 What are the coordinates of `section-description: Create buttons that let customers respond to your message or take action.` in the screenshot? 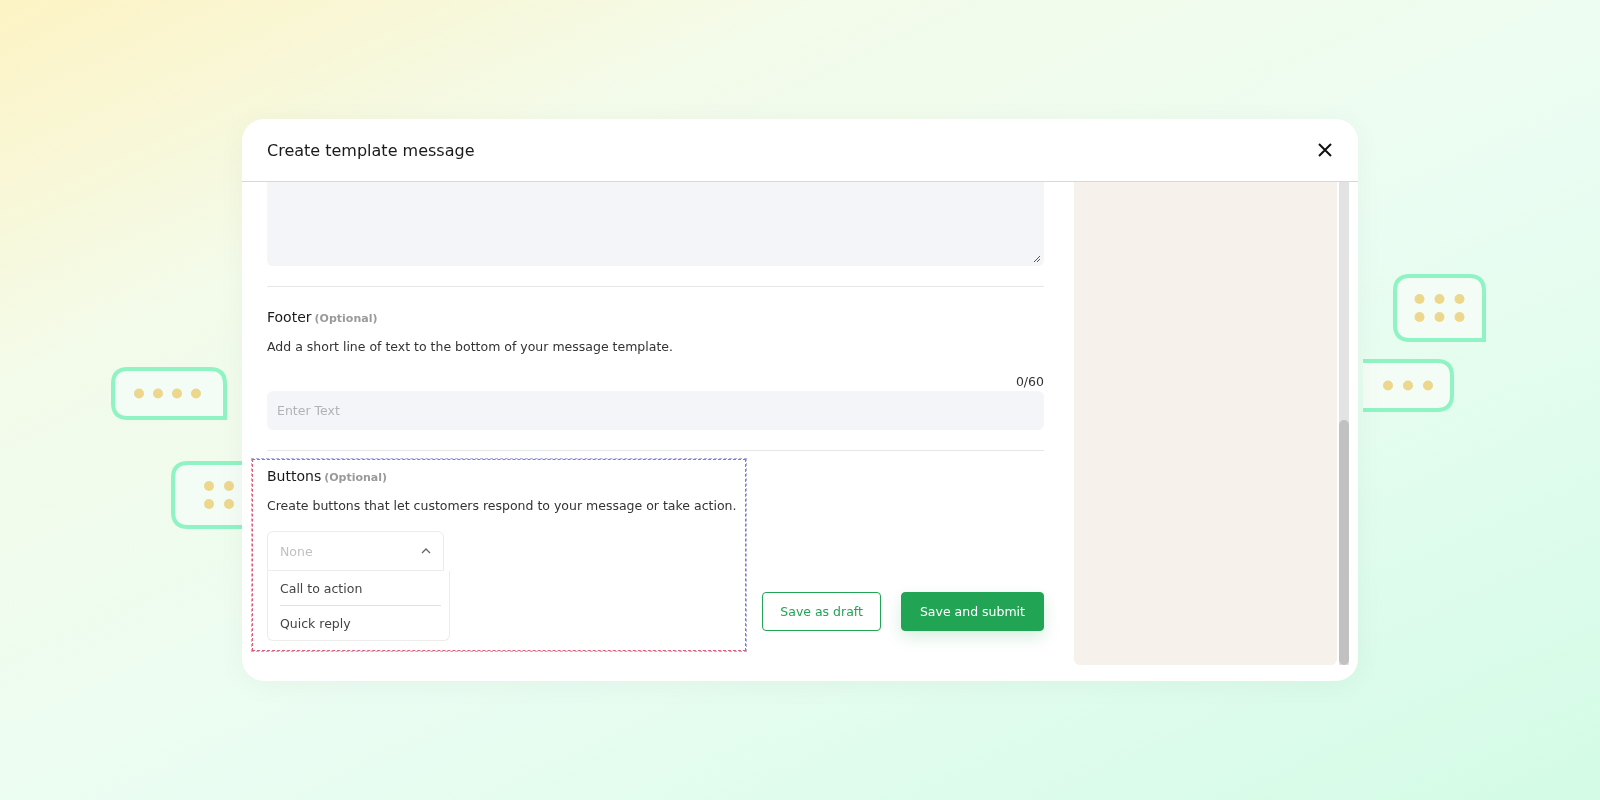 It's located at (502, 505).